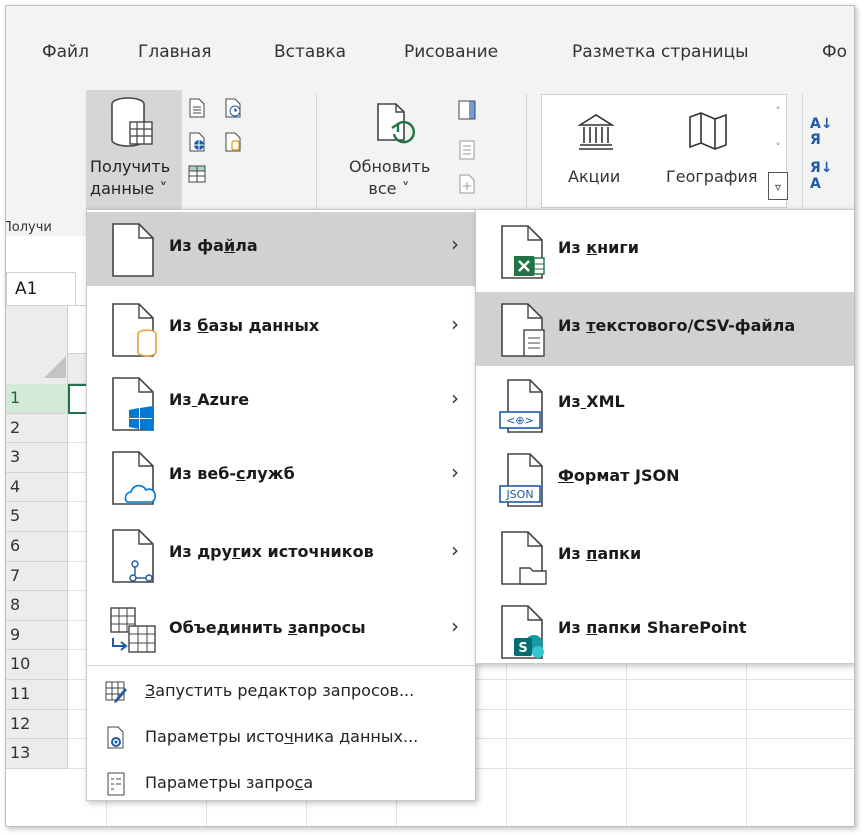 This screenshot has height=834, width=862. I want to click on menu-item-from-database: Из базы данных ›, so click(281, 329).